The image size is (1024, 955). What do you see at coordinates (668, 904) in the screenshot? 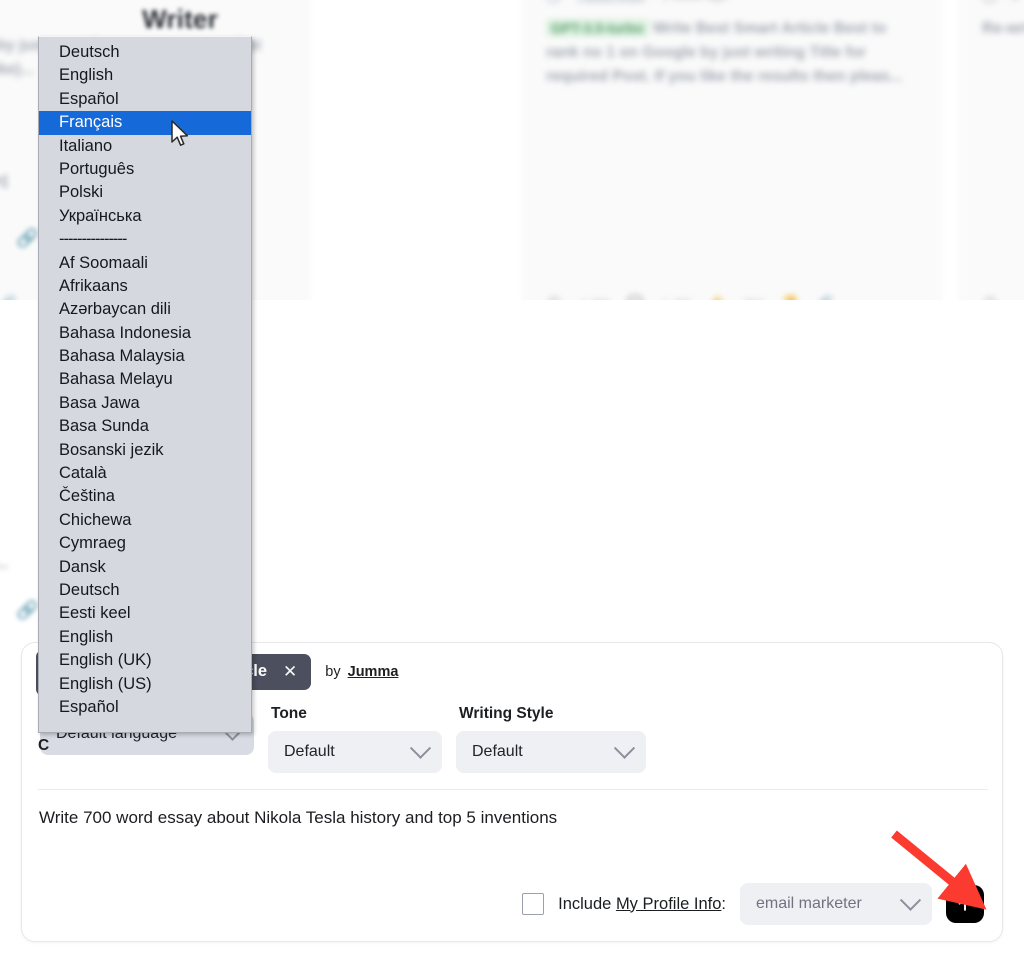
I see `my-profile-info-link: My Profile Info` at bounding box center [668, 904].